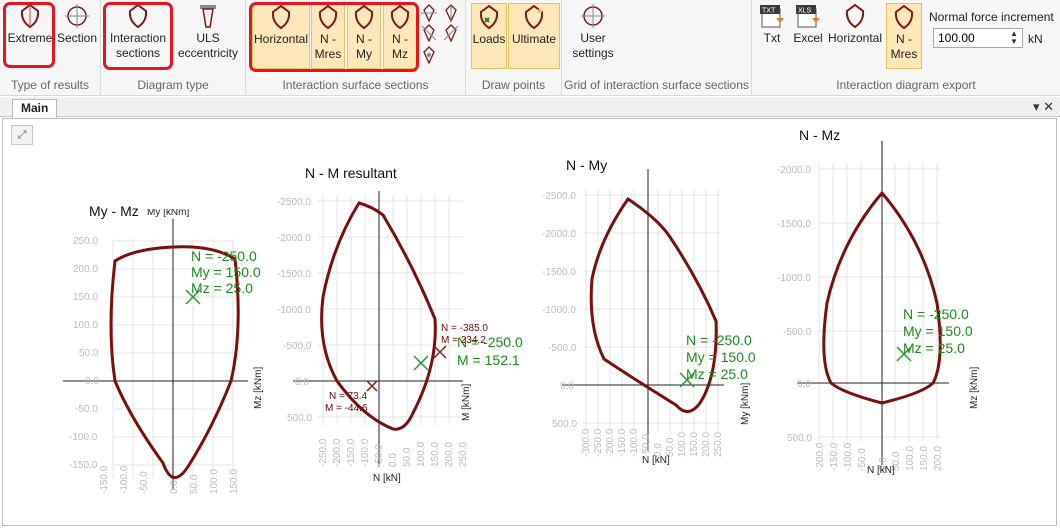 Image resolution: width=1060 pixels, height=528 pixels. I want to click on group-label-diagram-type: Diagram type, so click(173, 85).